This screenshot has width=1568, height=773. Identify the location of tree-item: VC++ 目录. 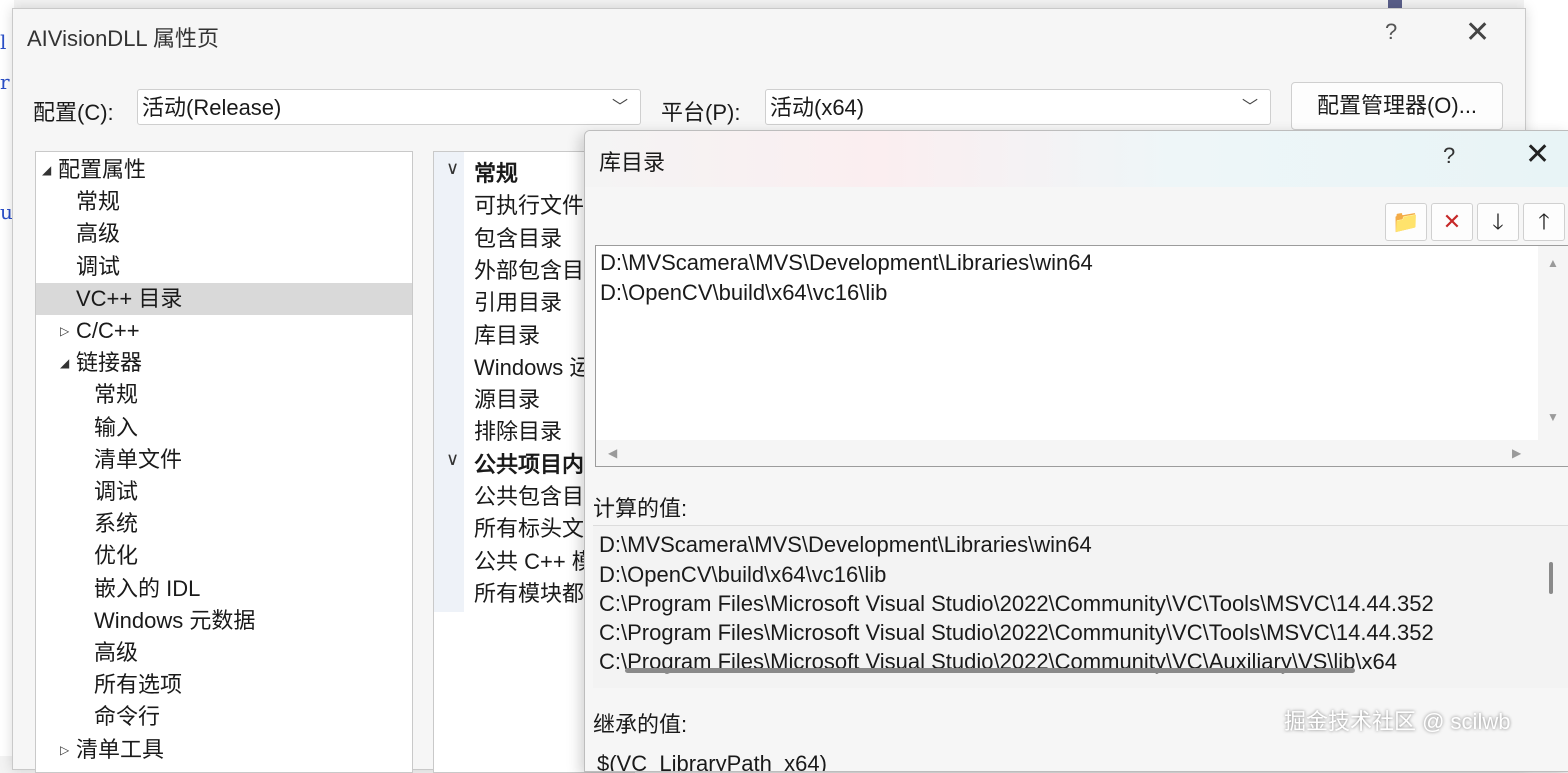
(224, 298).